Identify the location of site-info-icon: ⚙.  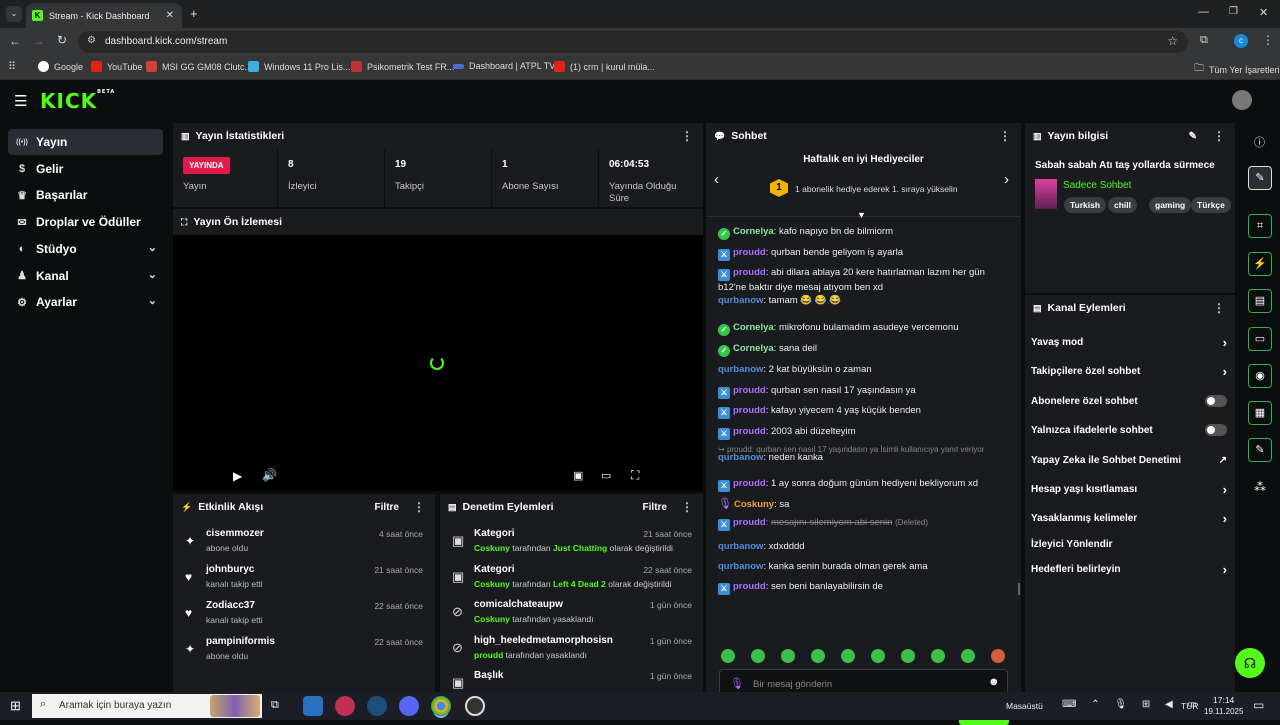
(91, 40).